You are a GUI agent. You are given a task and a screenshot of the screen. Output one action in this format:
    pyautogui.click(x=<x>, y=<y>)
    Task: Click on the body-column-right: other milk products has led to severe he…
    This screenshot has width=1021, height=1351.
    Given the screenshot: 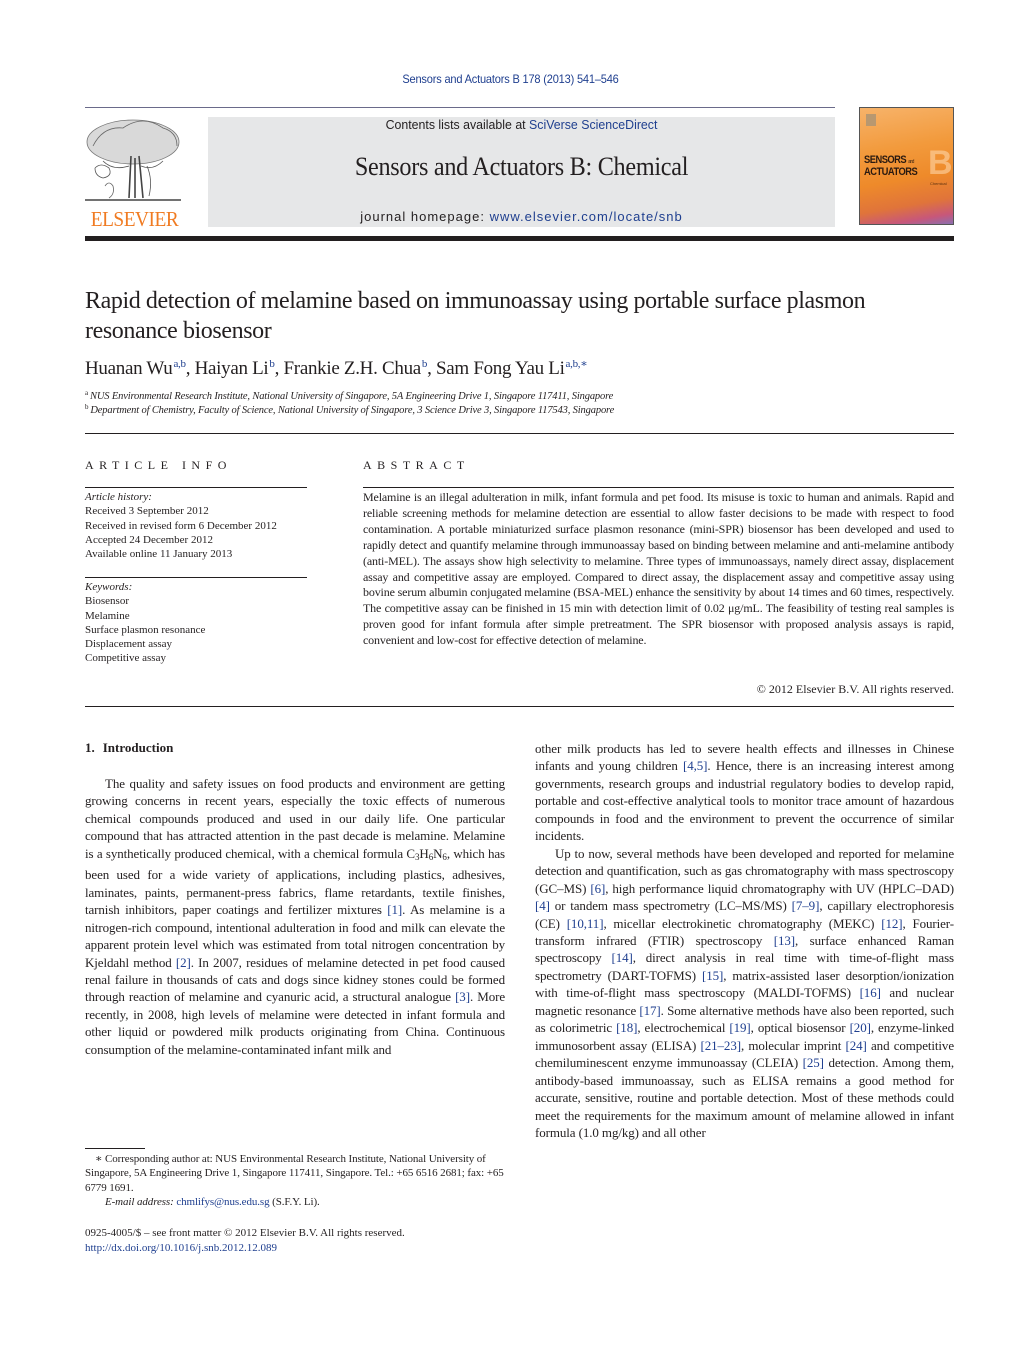 What is the action you would take?
    pyautogui.click(x=744, y=940)
    